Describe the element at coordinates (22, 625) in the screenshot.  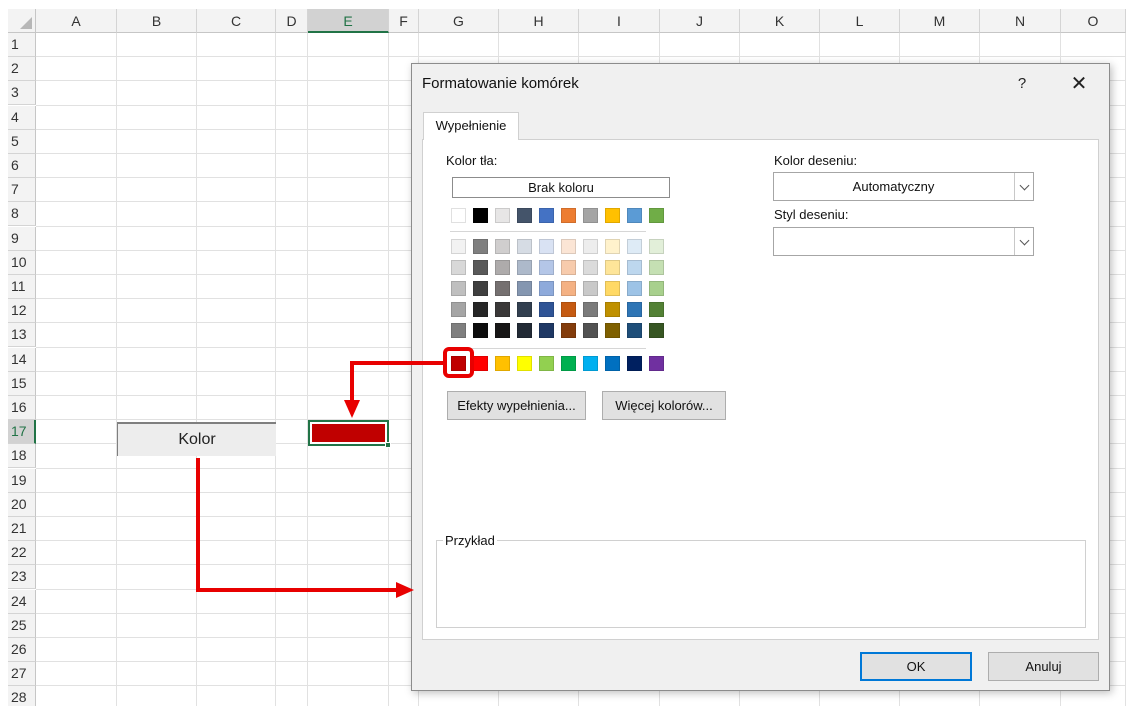
I see `row-header-25: 25` at that location.